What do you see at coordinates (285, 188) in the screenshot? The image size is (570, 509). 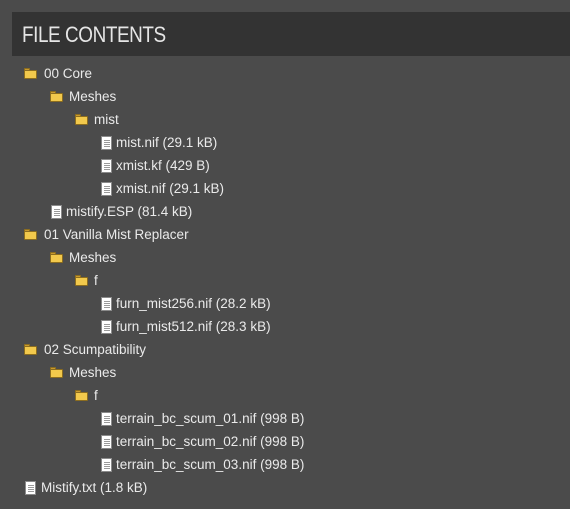 I see `tree-file-row: xmist.nif (29.1 kB)` at bounding box center [285, 188].